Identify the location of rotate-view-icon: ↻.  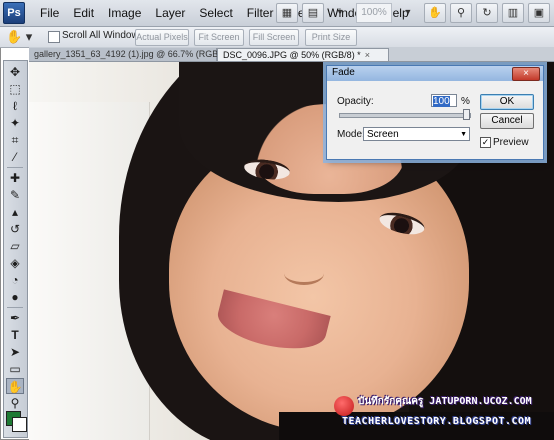
(487, 13).